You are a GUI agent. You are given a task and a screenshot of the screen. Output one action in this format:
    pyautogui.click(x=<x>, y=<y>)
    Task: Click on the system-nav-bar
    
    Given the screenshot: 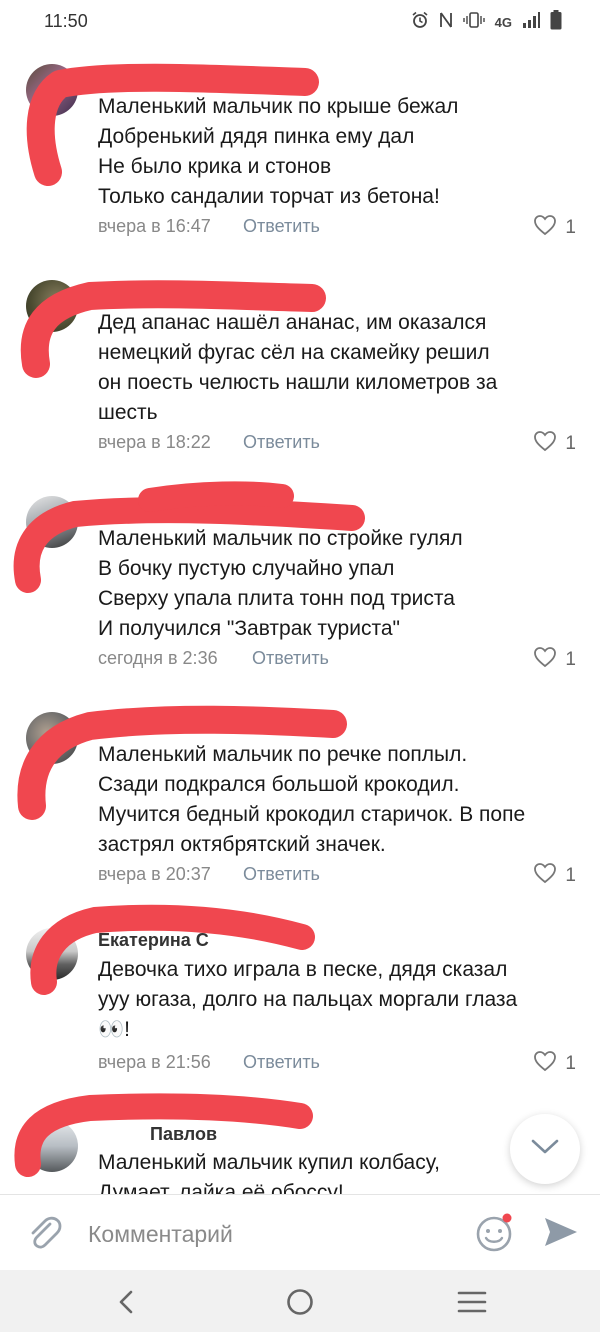 What is the action you would take?
    pyautogui.click(x=300, y=1301)
    